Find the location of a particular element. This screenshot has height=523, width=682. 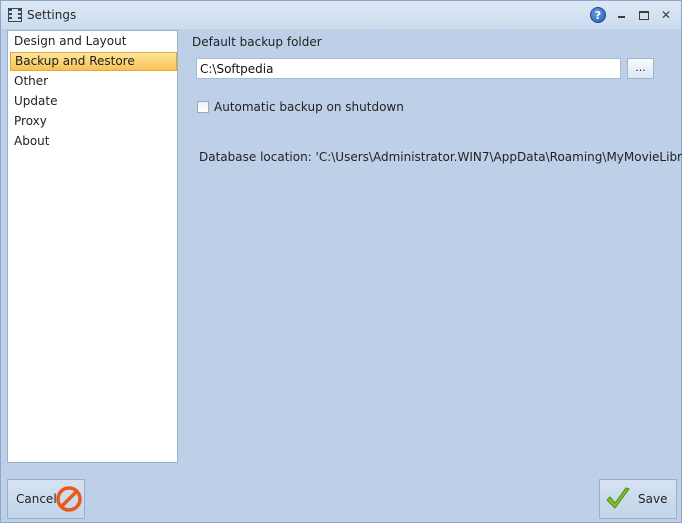

sidebar-item-update: Update is located at coordinates (93, 101).